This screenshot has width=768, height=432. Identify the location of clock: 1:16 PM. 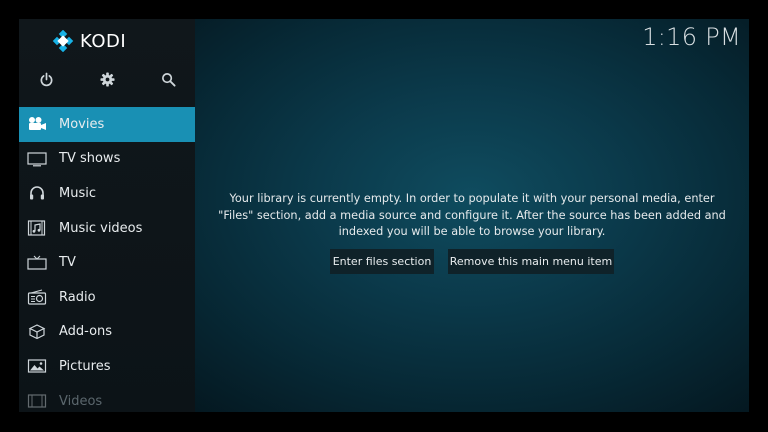
(691, 37).